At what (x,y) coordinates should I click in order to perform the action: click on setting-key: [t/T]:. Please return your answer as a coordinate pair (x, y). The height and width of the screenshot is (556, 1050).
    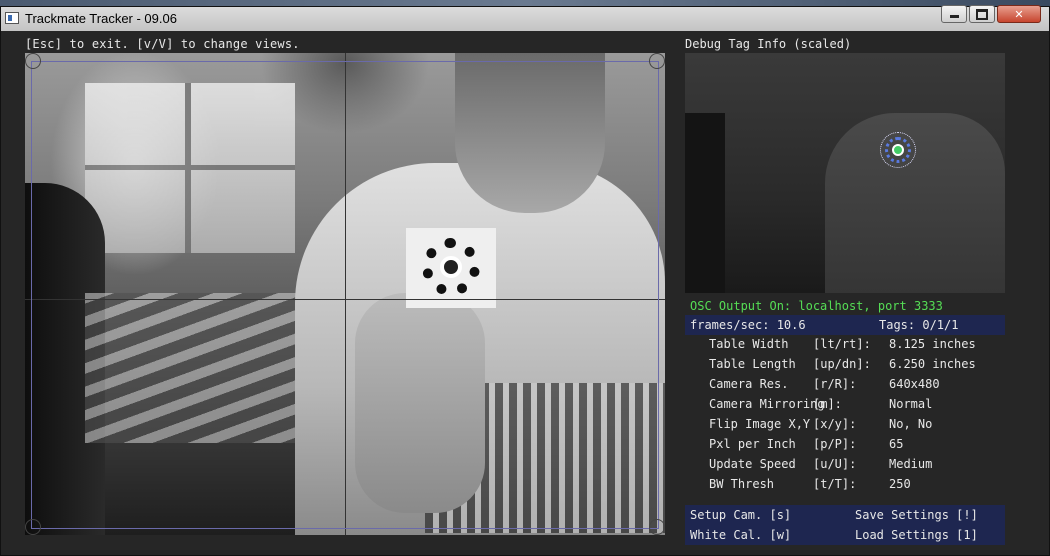
    Looking at the image, I should click on (835, 484).